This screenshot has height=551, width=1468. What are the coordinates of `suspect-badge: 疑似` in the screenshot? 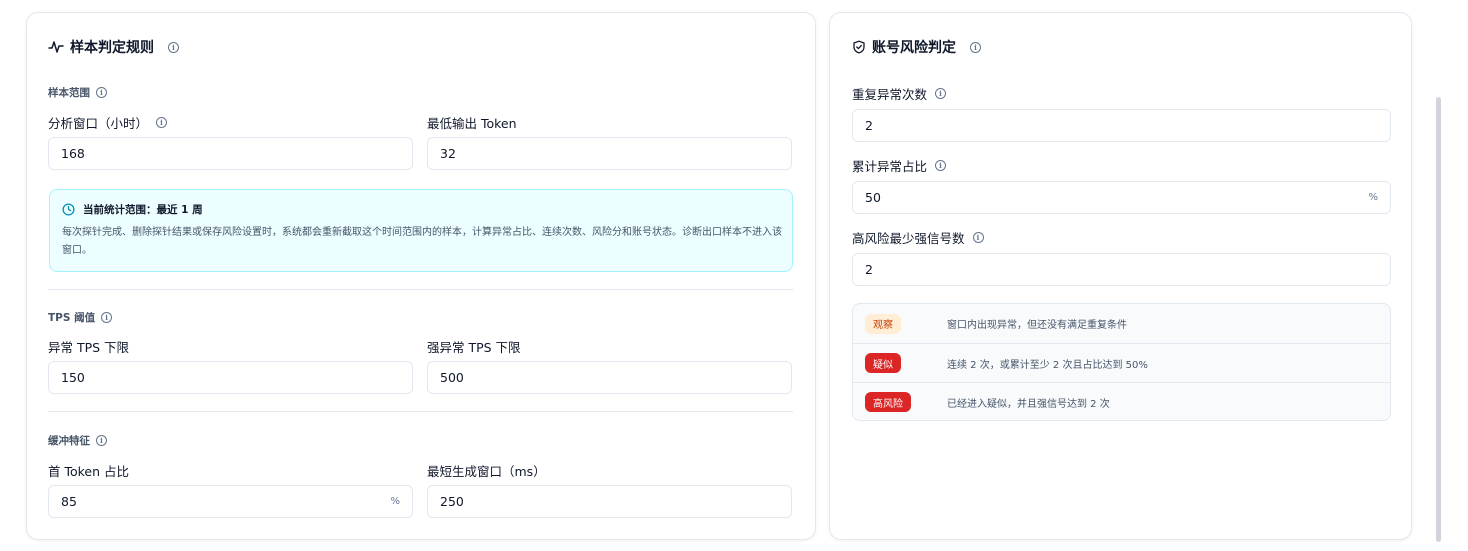 It's located at (883, 363).